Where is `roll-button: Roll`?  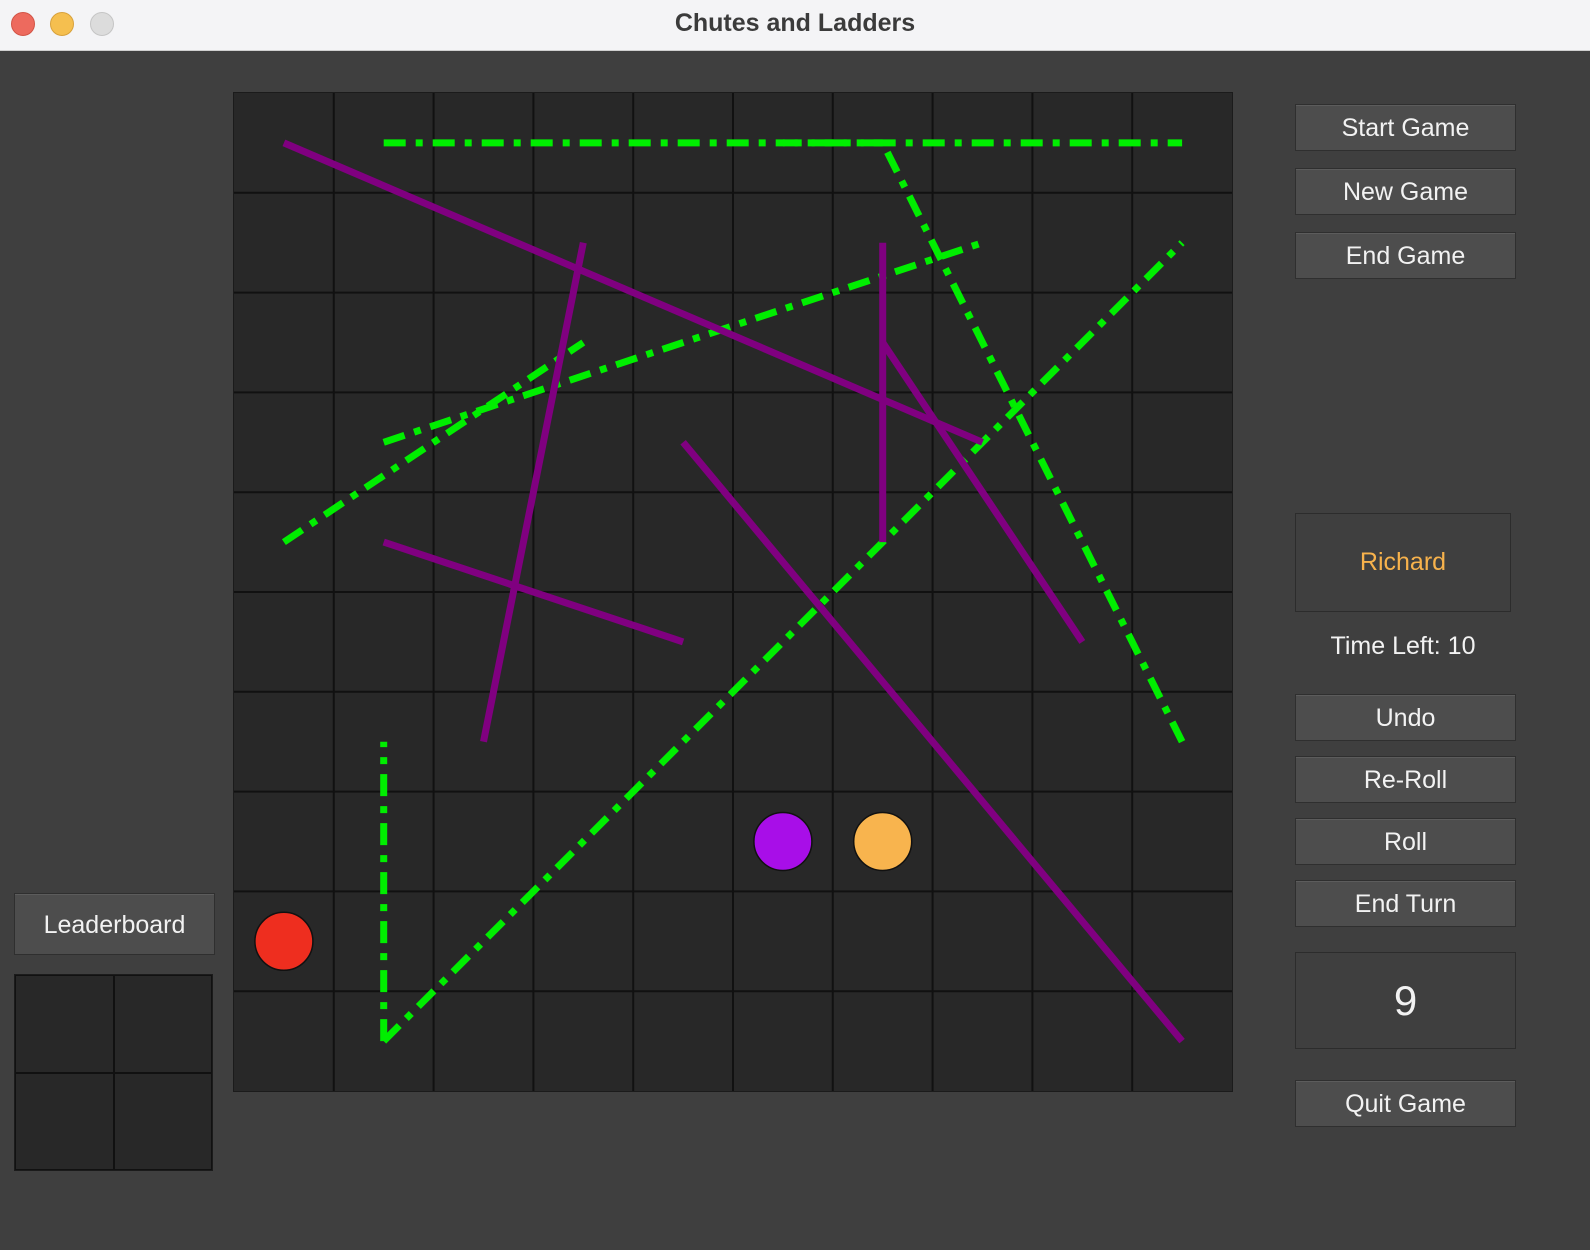
roll-button: Roll is located at coordinates (1405, 841).